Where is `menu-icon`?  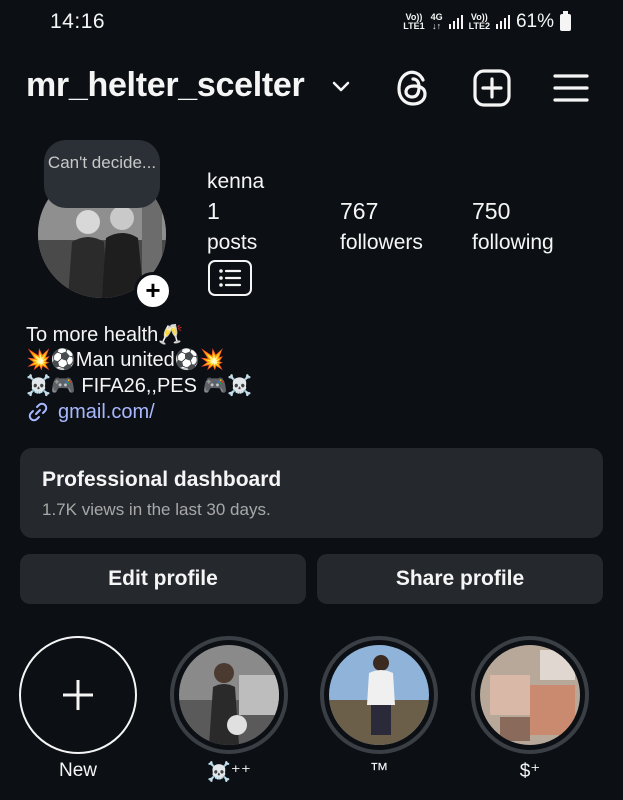 menu-icon is located at coordinates (571, 88).